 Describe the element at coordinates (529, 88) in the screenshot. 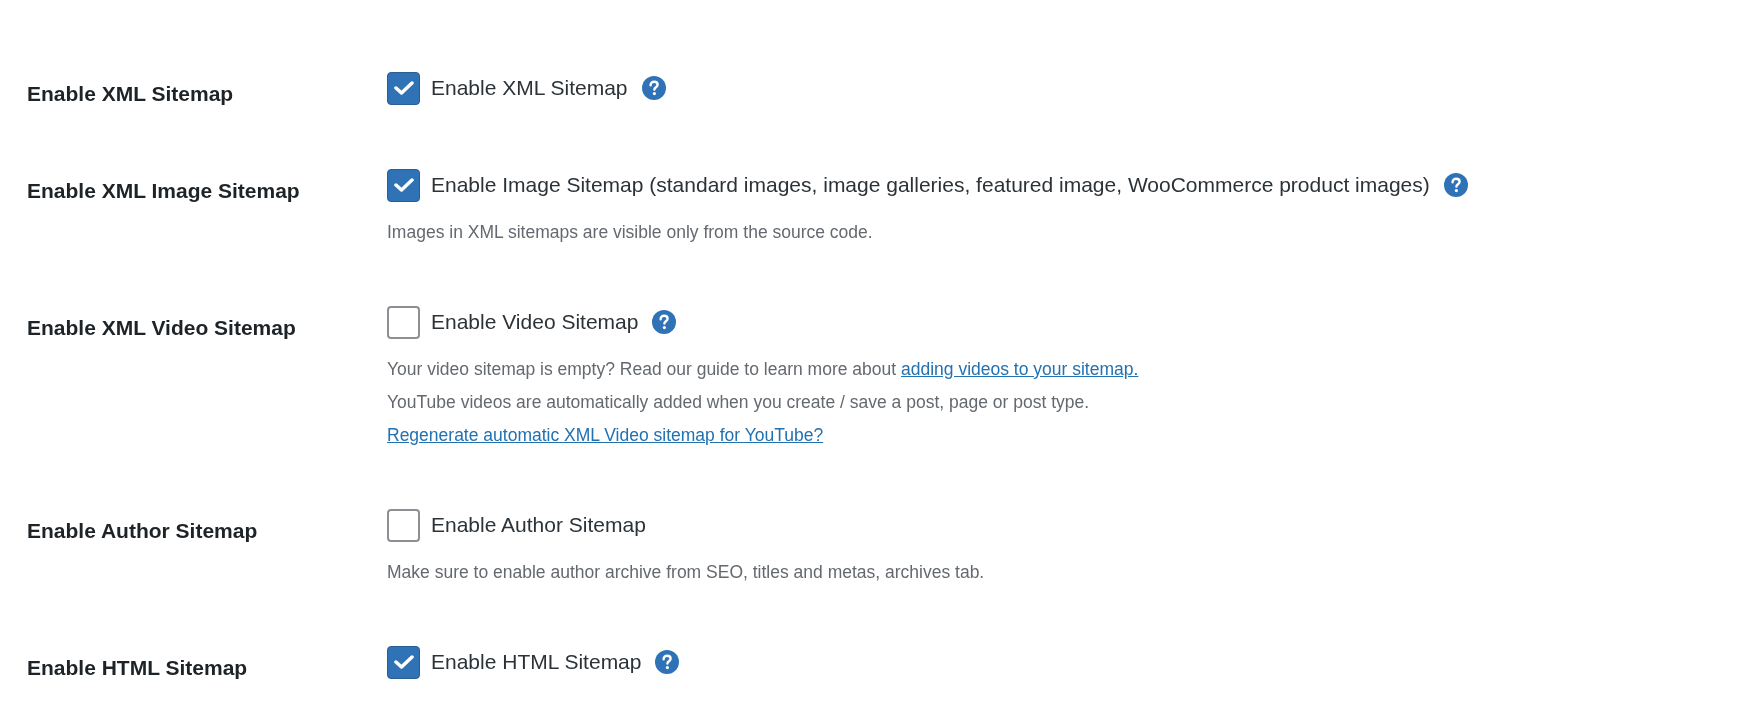

I see `checkbox-label: Enable XML Sitemap` at that location.